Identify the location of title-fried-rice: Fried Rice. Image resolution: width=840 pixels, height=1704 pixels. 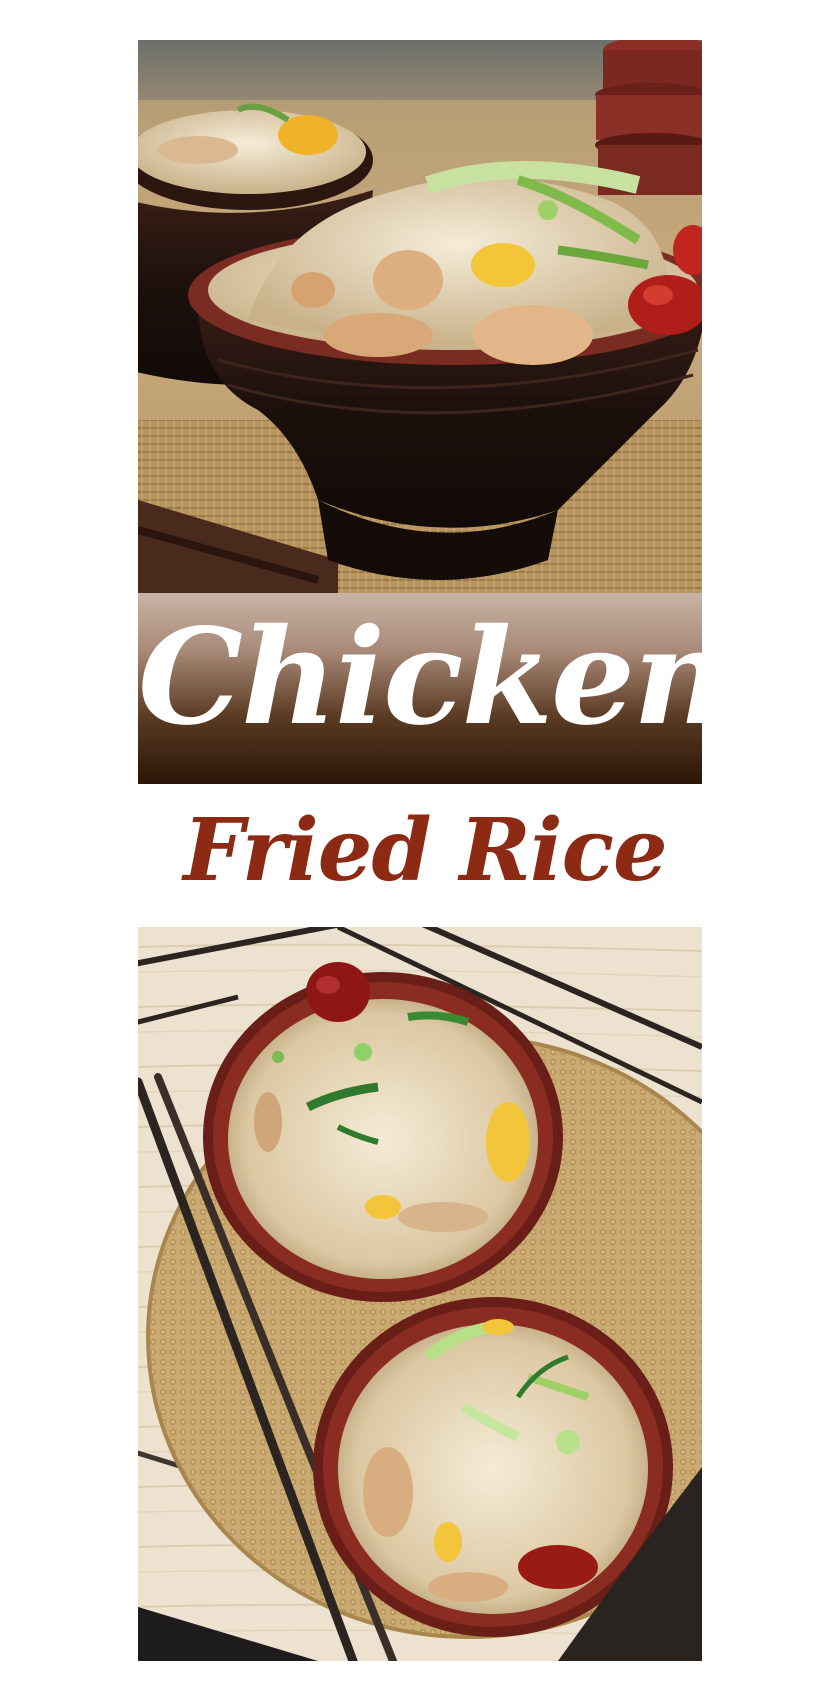
(425, 850).